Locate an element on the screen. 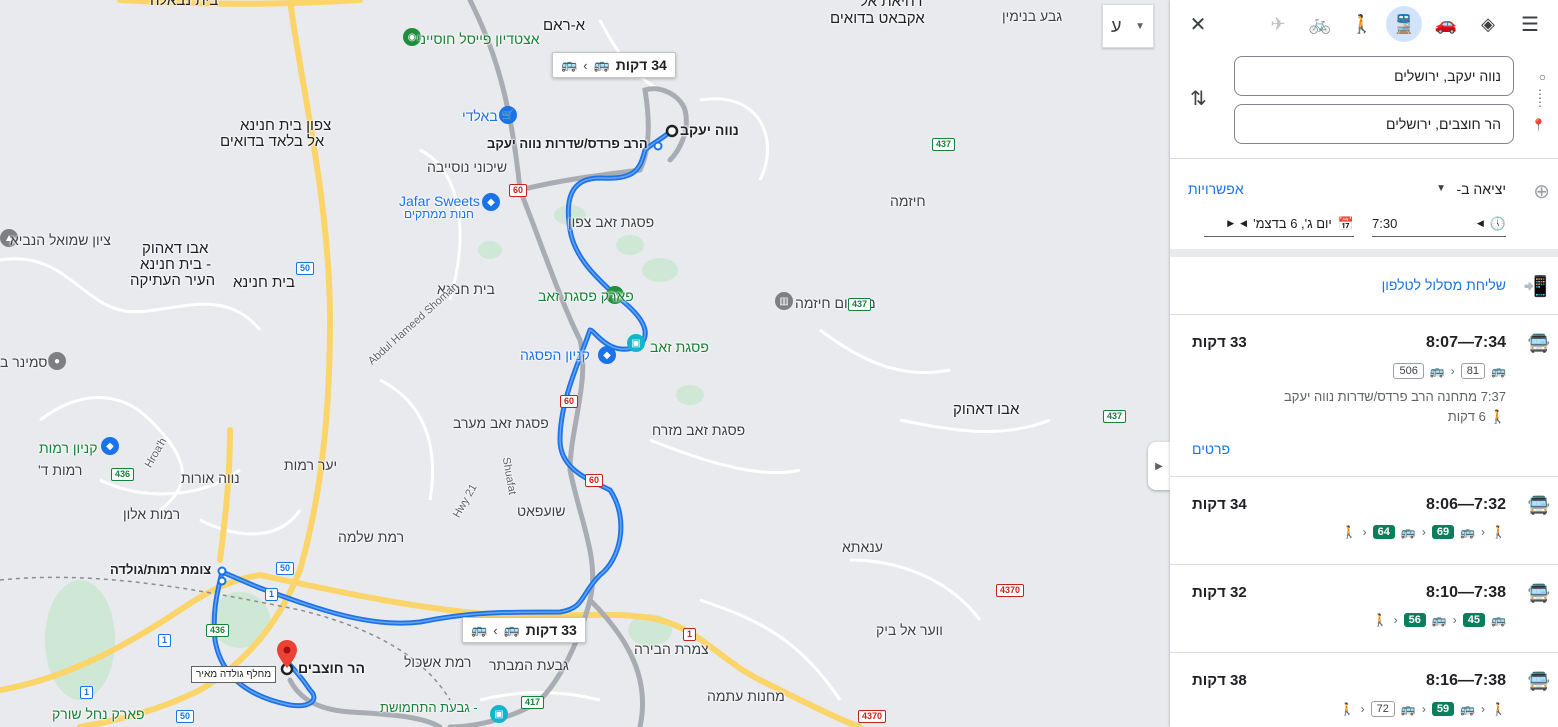 This screenshot has height=727, width=1558. bicycle-icon: 🚲 is located at coordinates (1320, 24).